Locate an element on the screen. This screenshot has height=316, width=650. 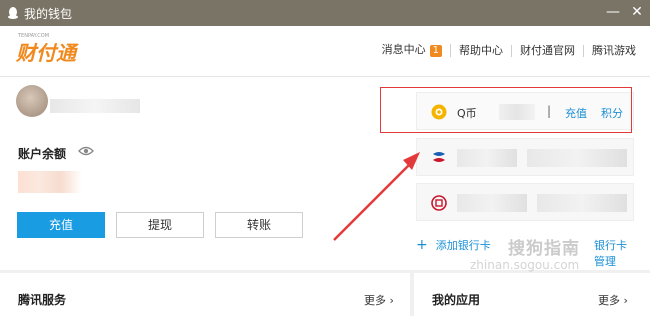
add-bank-card-link: + 添加银行卡 is located at coordinates (453, 245).